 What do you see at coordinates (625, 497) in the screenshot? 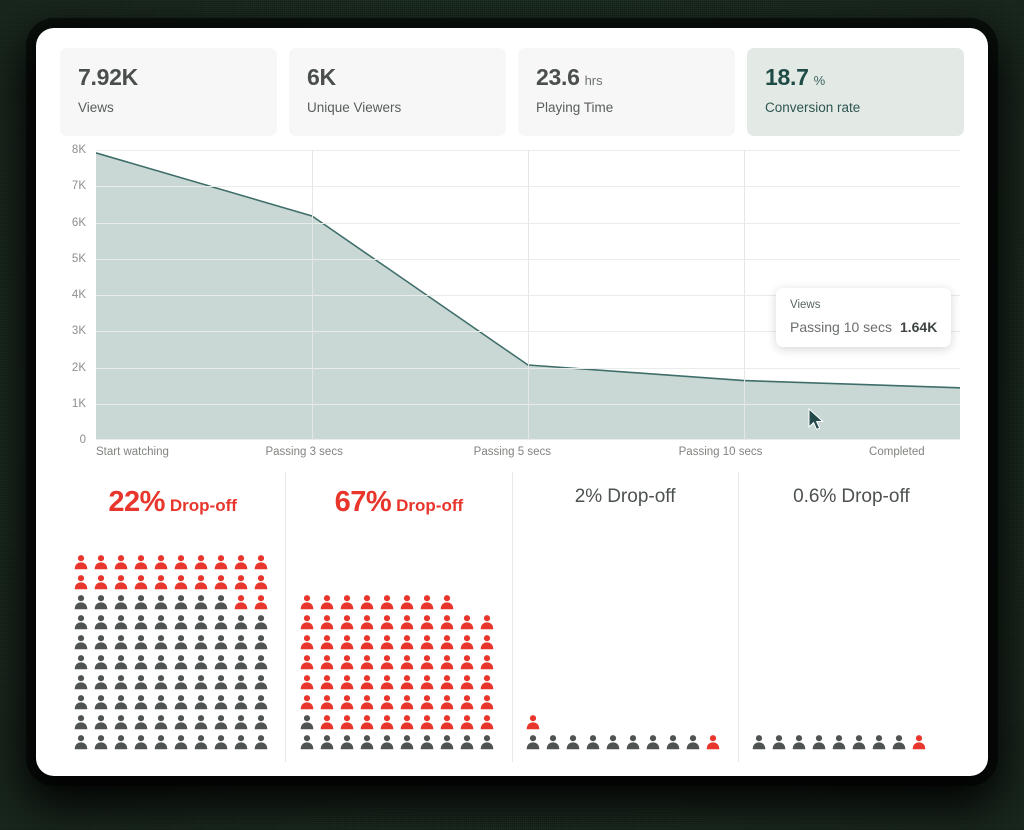
I see `dropoff-heading: 2% Drop-off` at bounding box center [625, 497].